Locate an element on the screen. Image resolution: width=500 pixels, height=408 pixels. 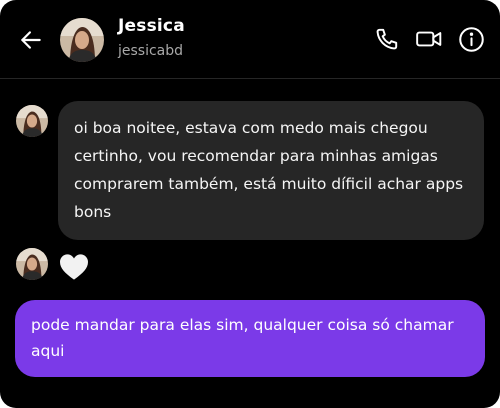
contact-avatar is located at coordinates (82, 40).